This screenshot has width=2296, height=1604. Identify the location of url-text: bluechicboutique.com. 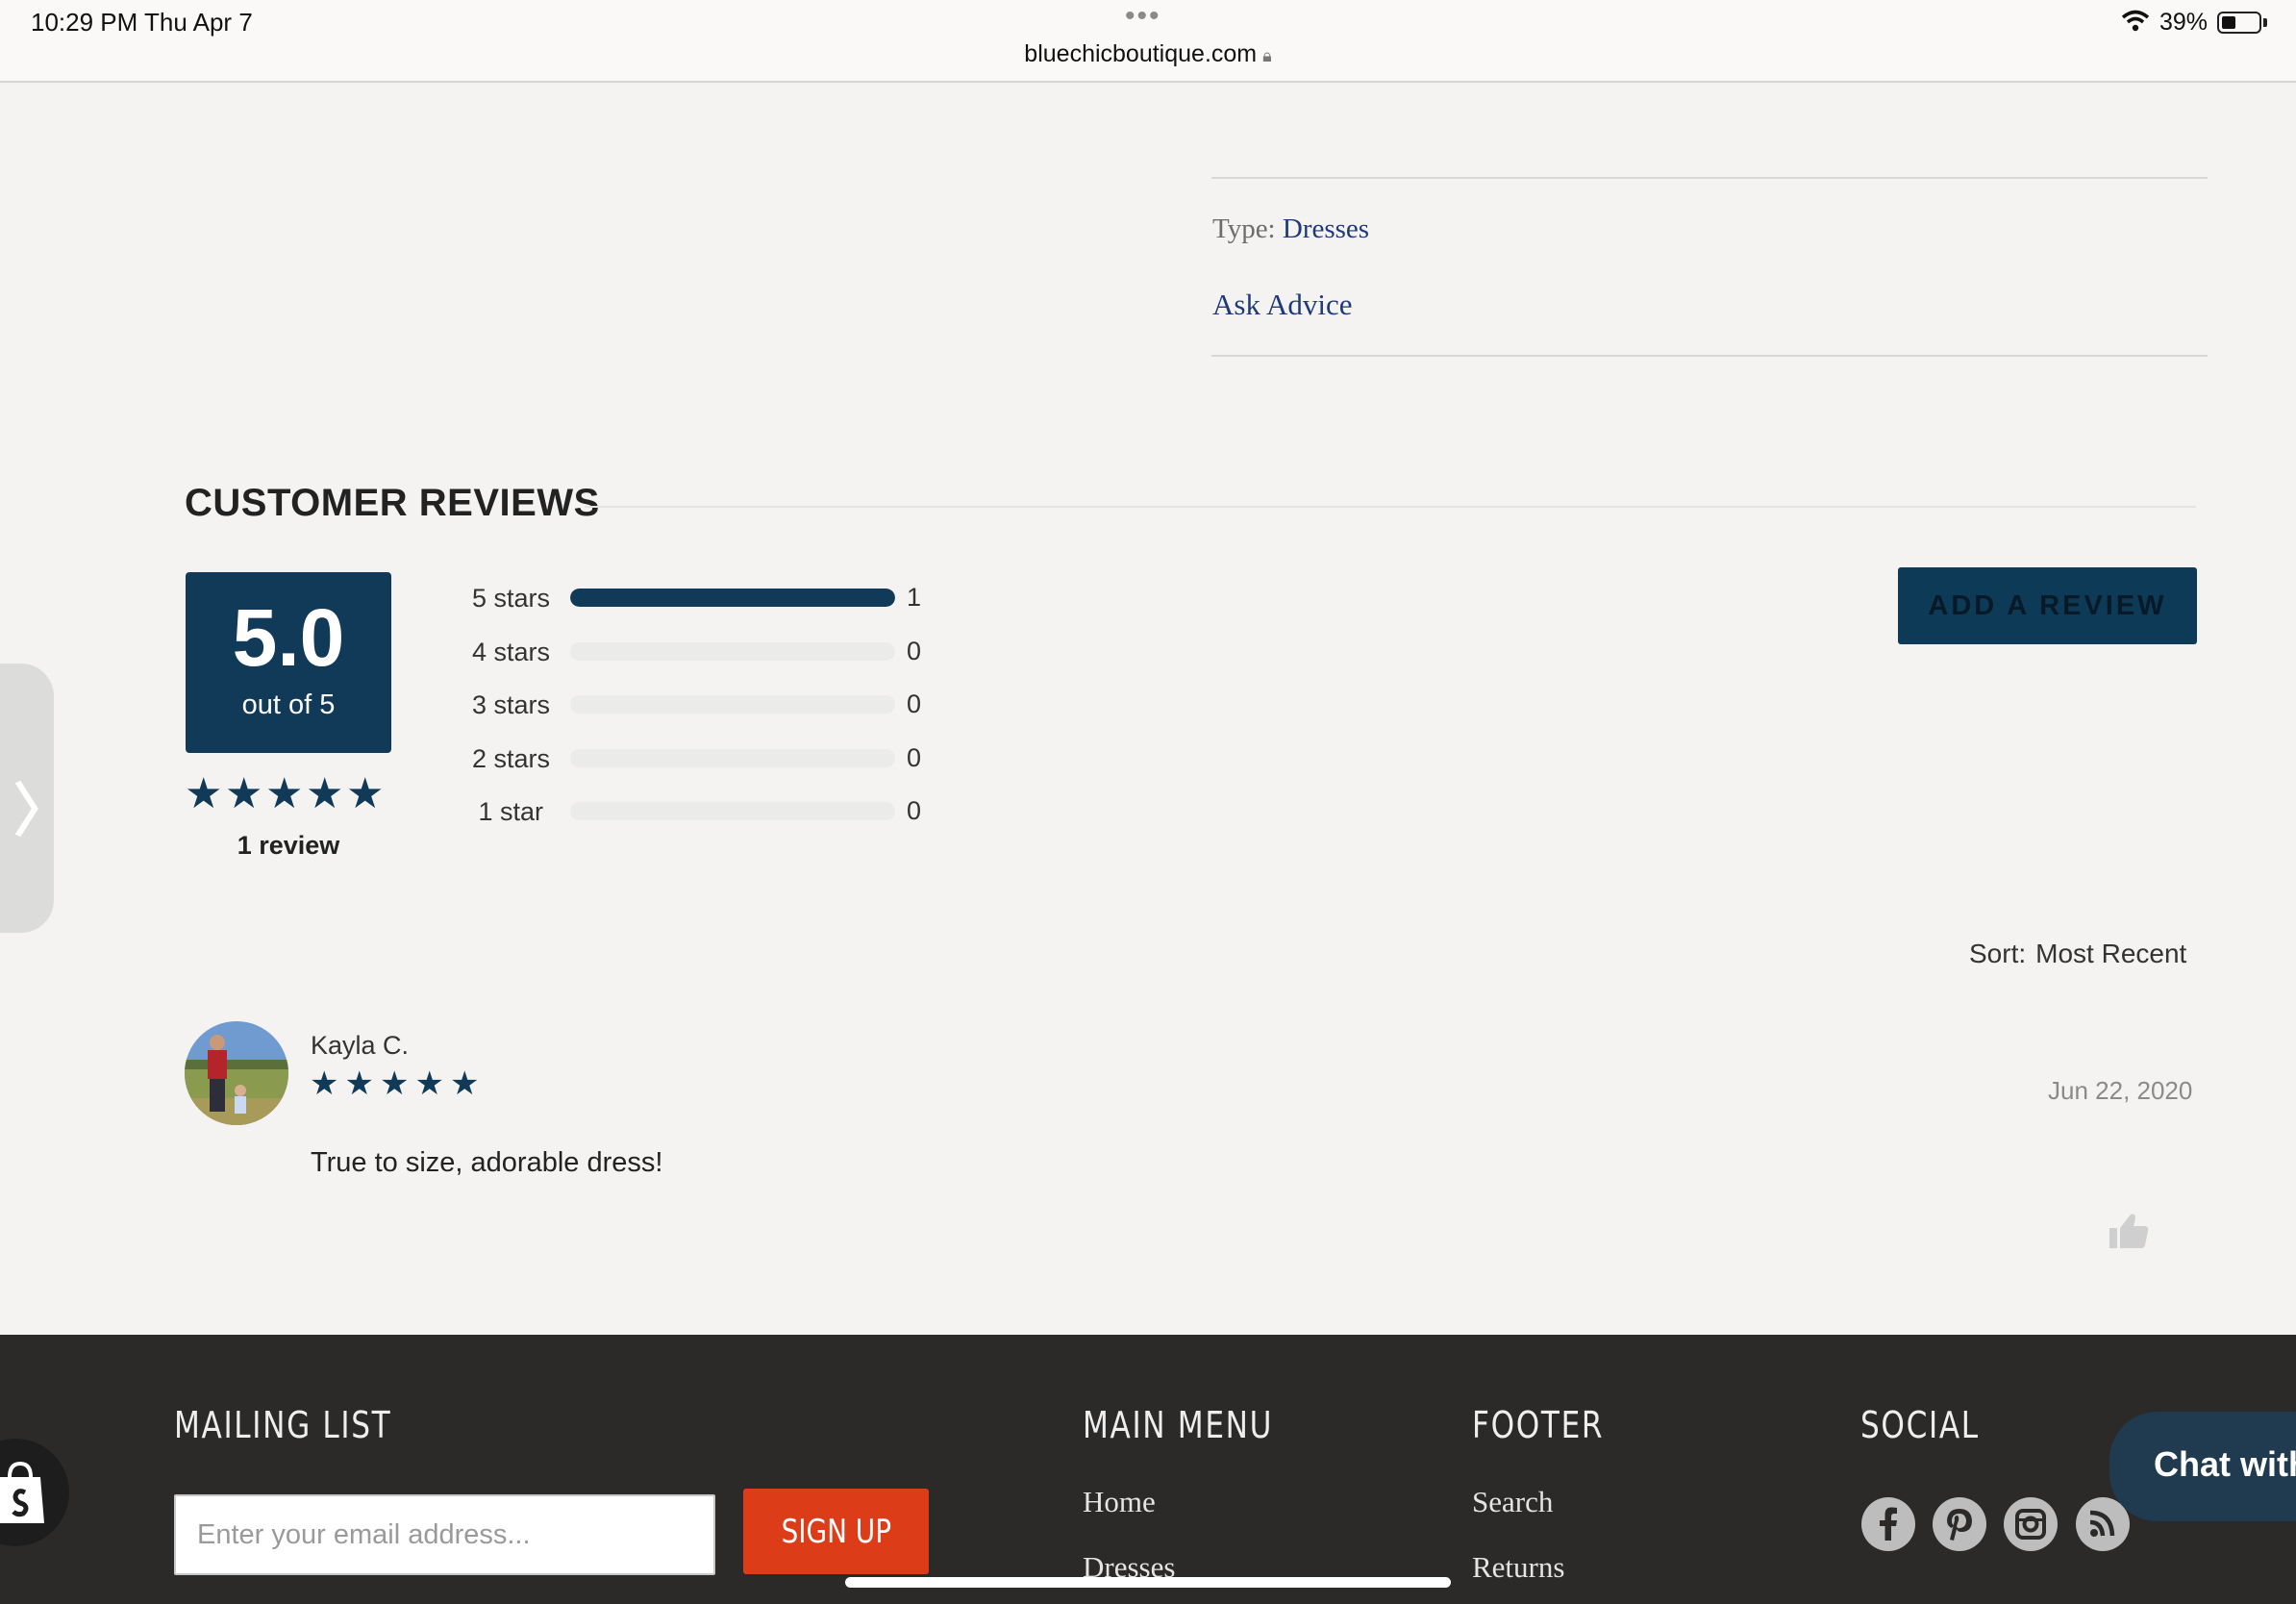
(1141, 53).